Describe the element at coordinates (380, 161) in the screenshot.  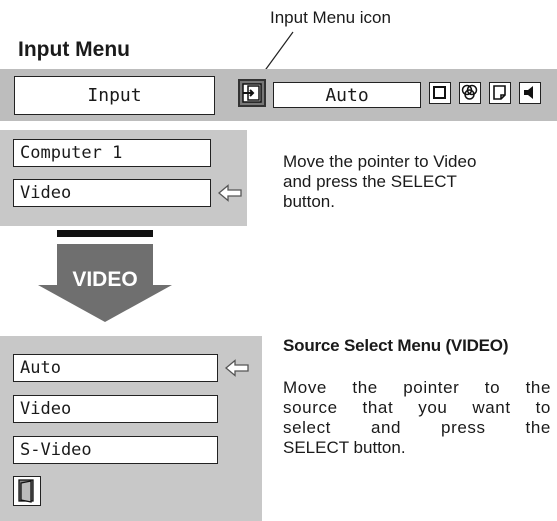
I see `instruction-1-line-1: Move the pointer to Video` at that location.